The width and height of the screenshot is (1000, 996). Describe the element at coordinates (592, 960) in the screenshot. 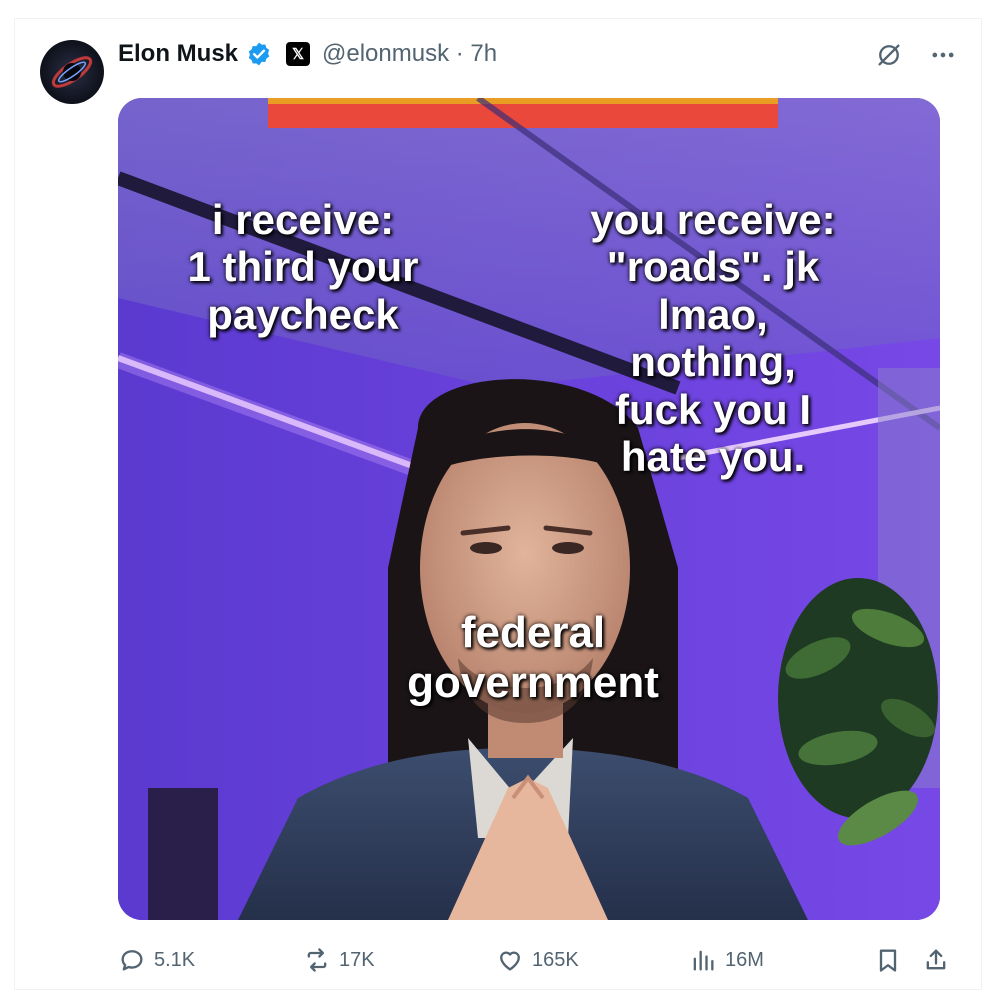

I see `like-button: 165K` at that location.